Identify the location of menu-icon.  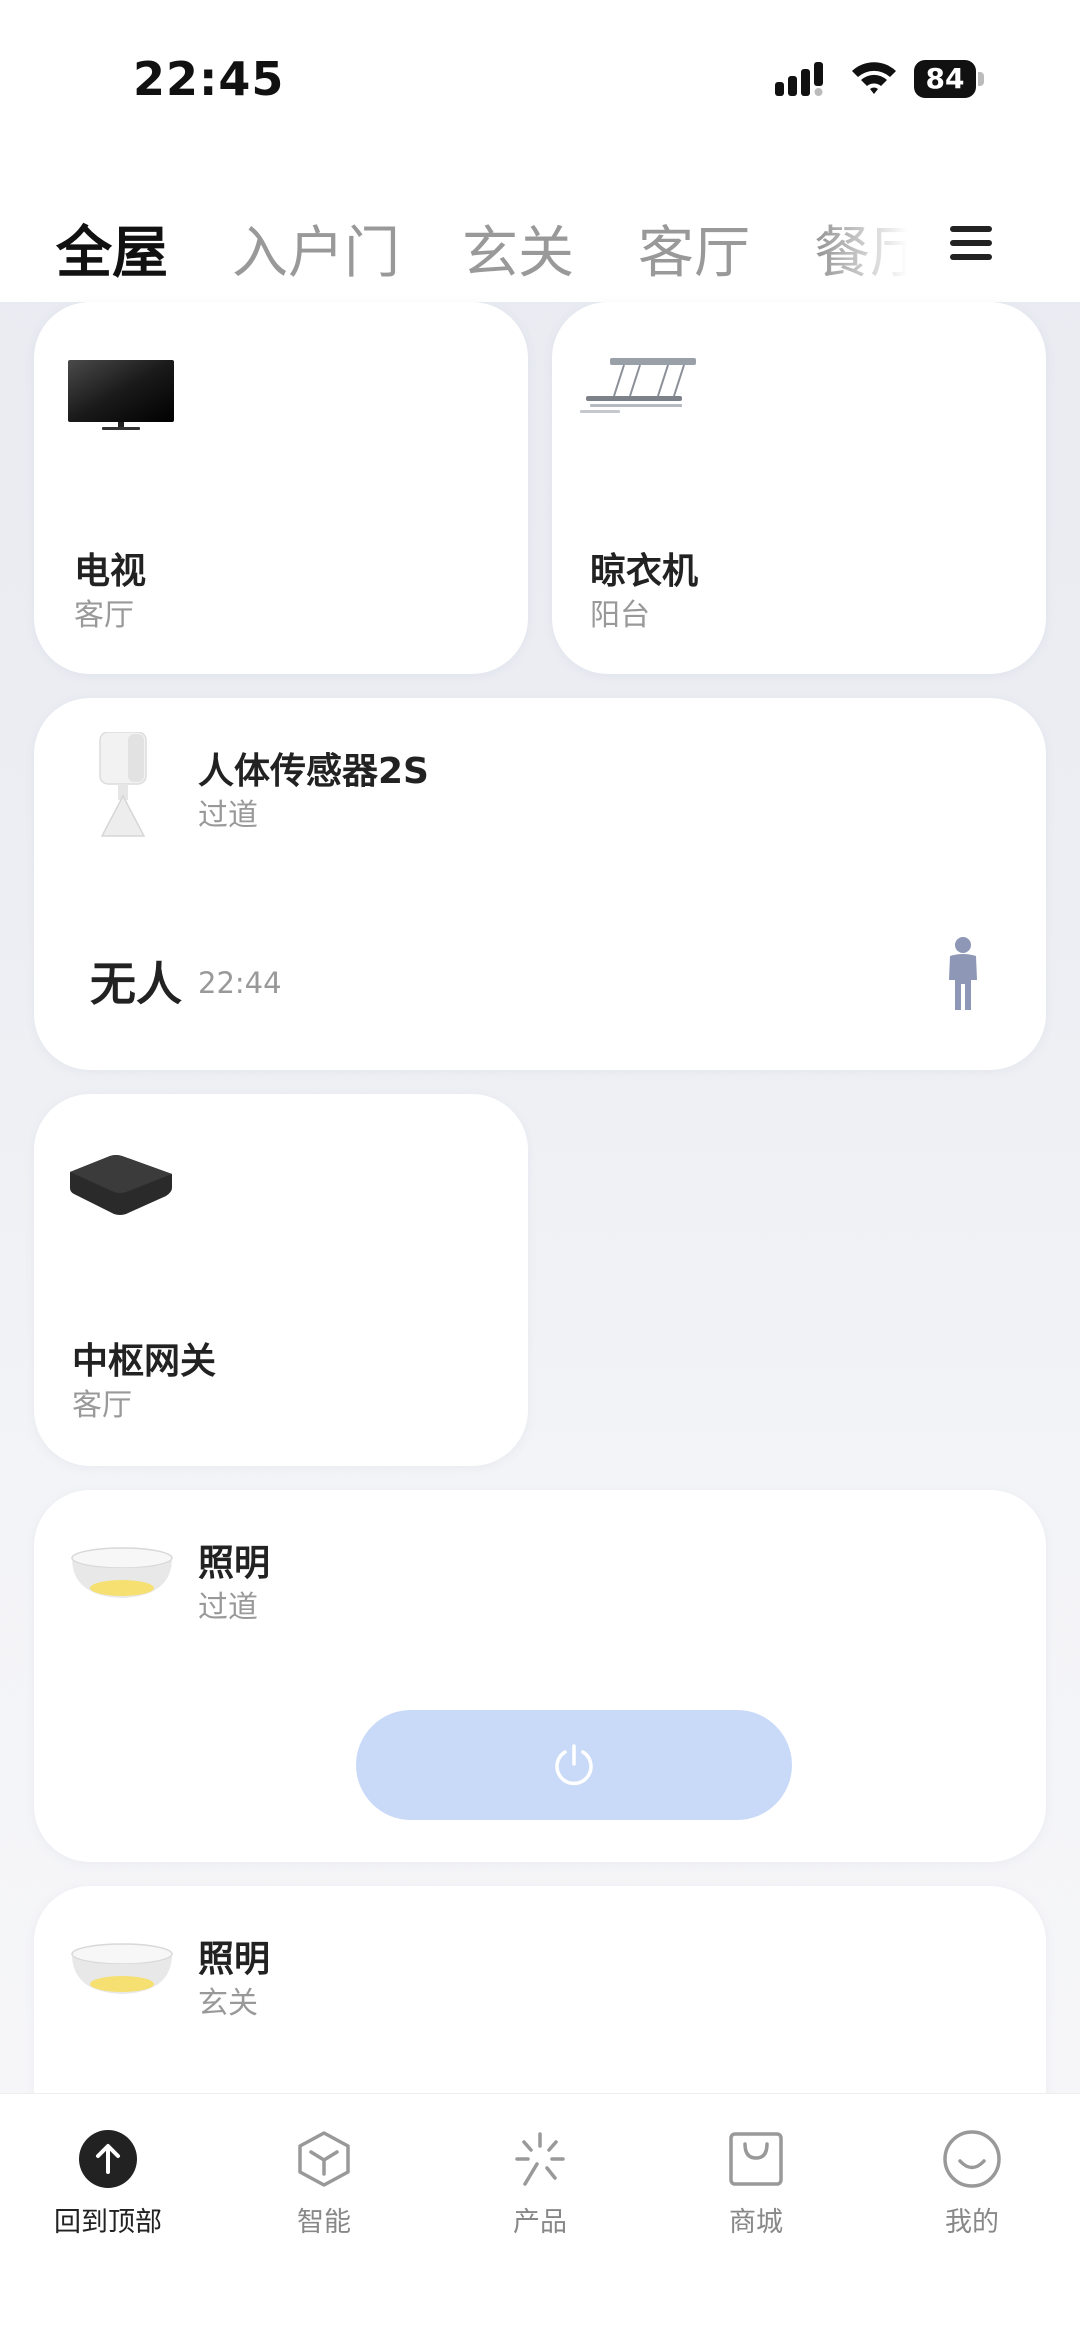
(971, 243).